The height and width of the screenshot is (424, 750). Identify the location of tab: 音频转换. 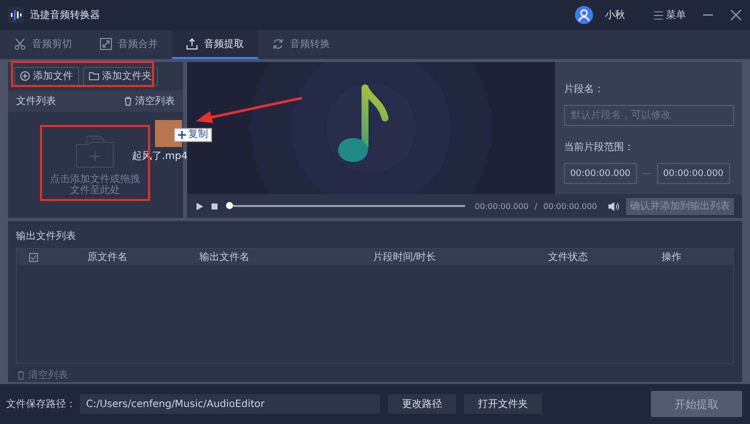
(301, 44).